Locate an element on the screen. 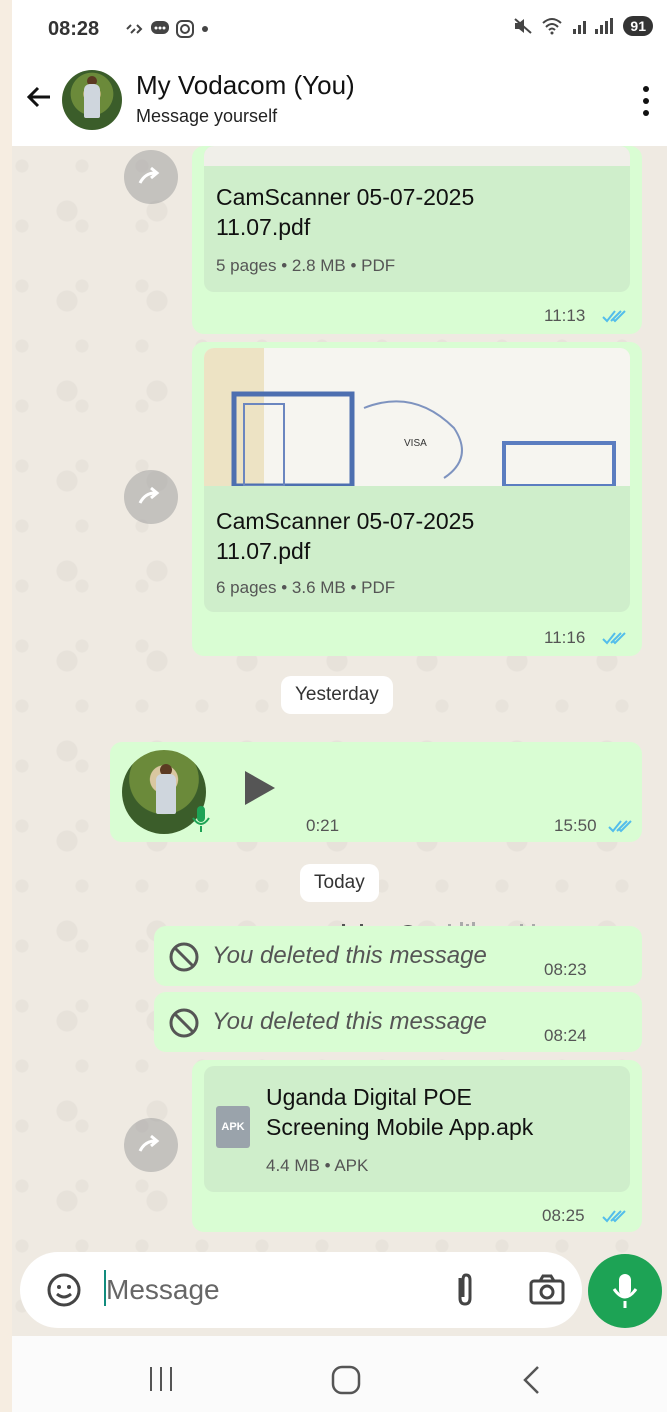 This screenshot has width=667, height=1412. message-time: 08:24 is located at coordinates (565, 1035).